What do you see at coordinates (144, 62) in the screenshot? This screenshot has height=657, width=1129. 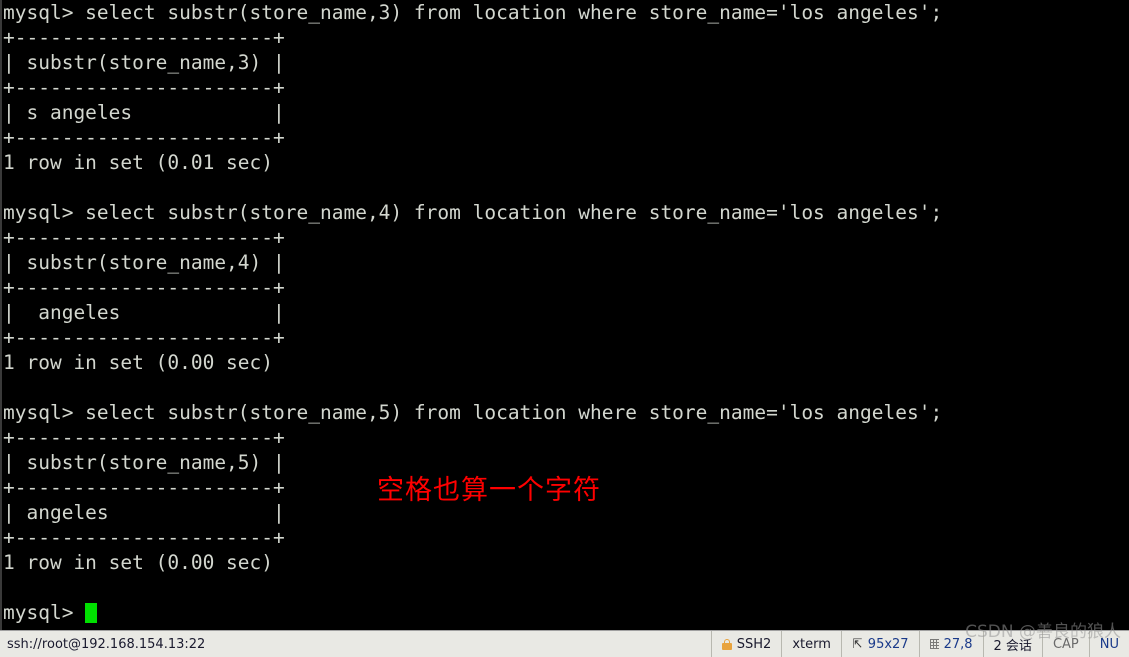 I see `terminal-line: | substr(store_name,3) |` at bounding box center [144, 62].